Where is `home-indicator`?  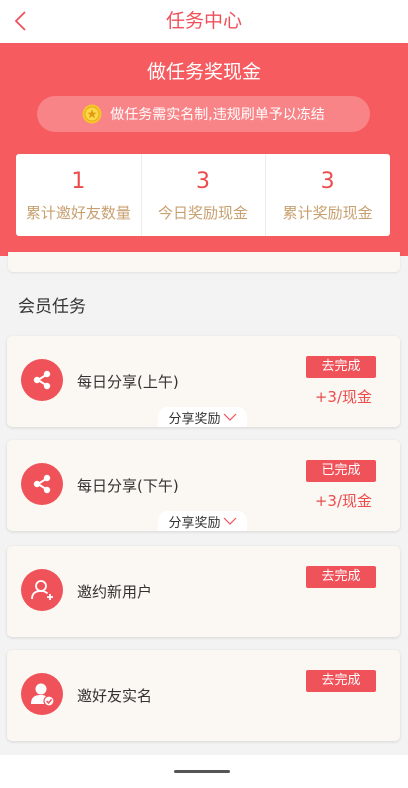 home-indicator is located at coordinates (202, 771).